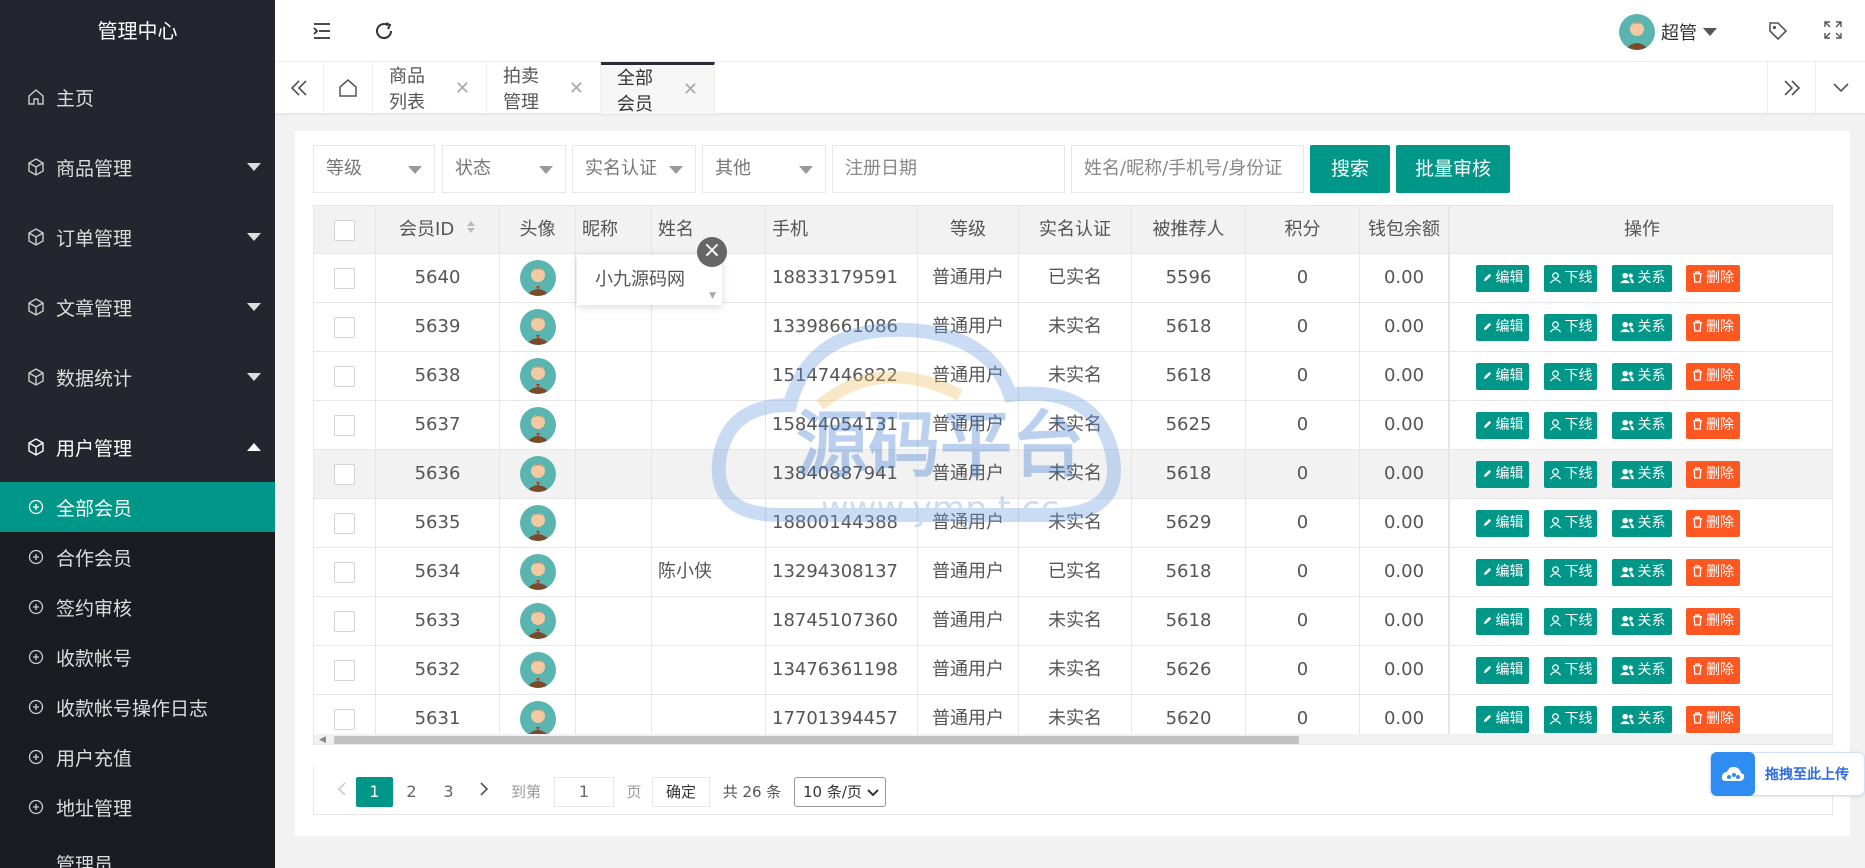 Image resolution: width=1865 pixels, height=868 pixels. Describe the element at coordinates (137, 807) in the screenshot. I see `sidebar-subitem-addresses: 地址管理` at that location.